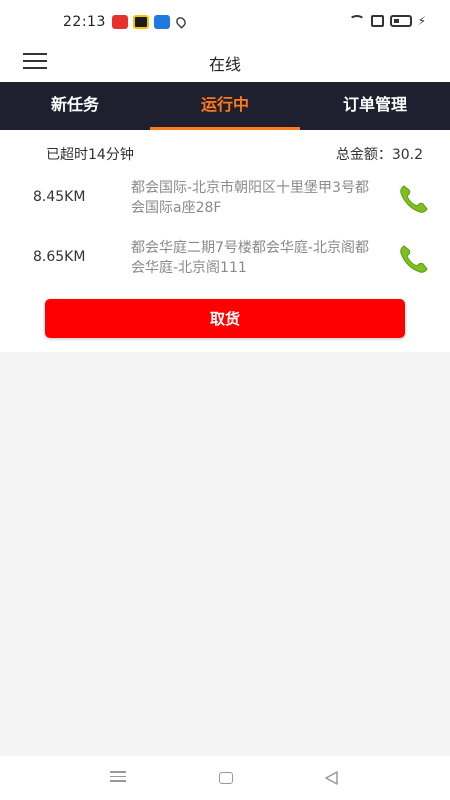 The height and width of the screenshot is (800, 450). What do you see at coordinates (250, 258) in the screenshot?
I see `order-address: 都会华庭二期7号楼都会华庭-北京阁都会华庭-北京阁111` at bounding box center [250, 258].